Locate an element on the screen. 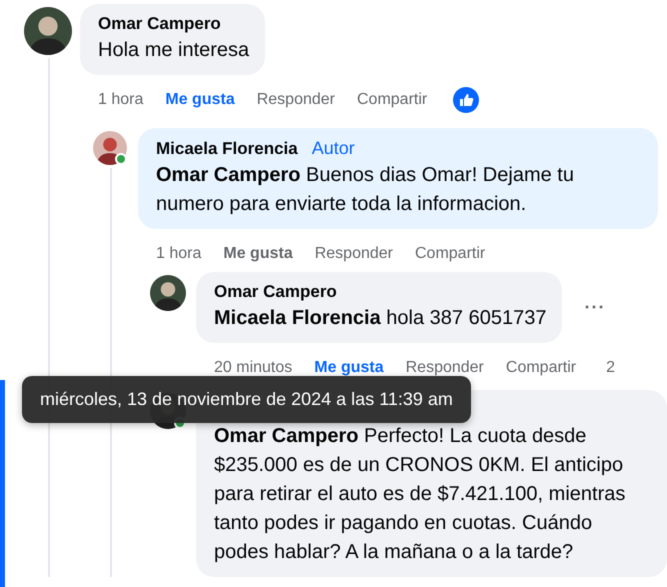 This screenshot has width=667, height=587. comment-text: Omar Campero Buenos dias Omar! Dejame tu numero para enviarte toda la informacion. is located at coordinates (365, 190).